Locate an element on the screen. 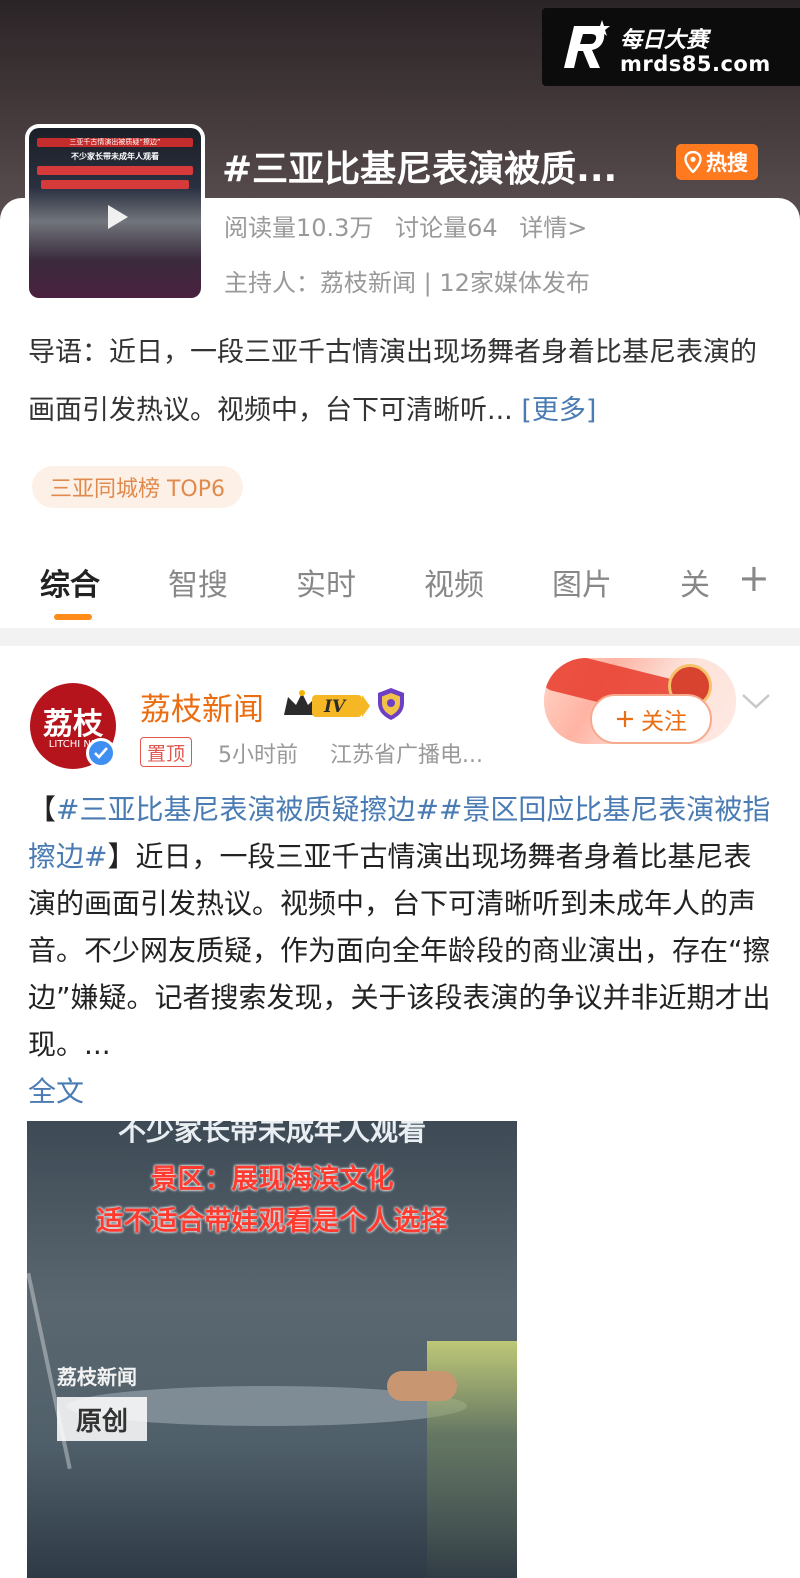 The width and height of the screenshot is (800, 1578). thumbnail-line-1: 三亚千古情演出被质疑“擦边” is located at coordinates (115, 142).